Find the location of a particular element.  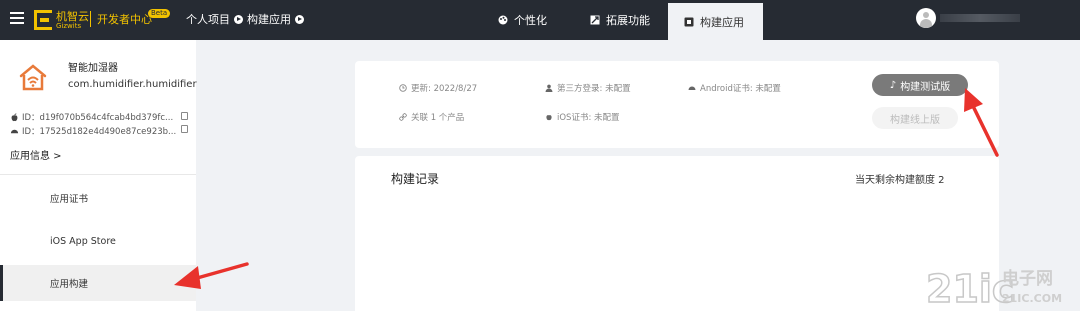

user-icon is located at coordinates (549, 88).